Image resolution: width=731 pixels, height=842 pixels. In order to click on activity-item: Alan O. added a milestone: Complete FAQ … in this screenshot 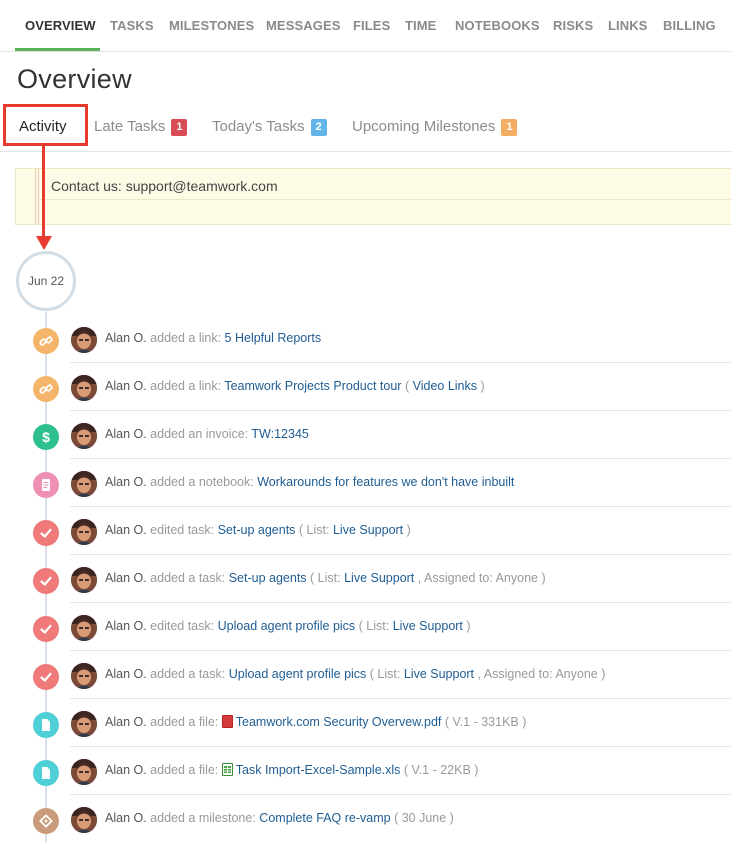, I will do `click(365, 818)`.